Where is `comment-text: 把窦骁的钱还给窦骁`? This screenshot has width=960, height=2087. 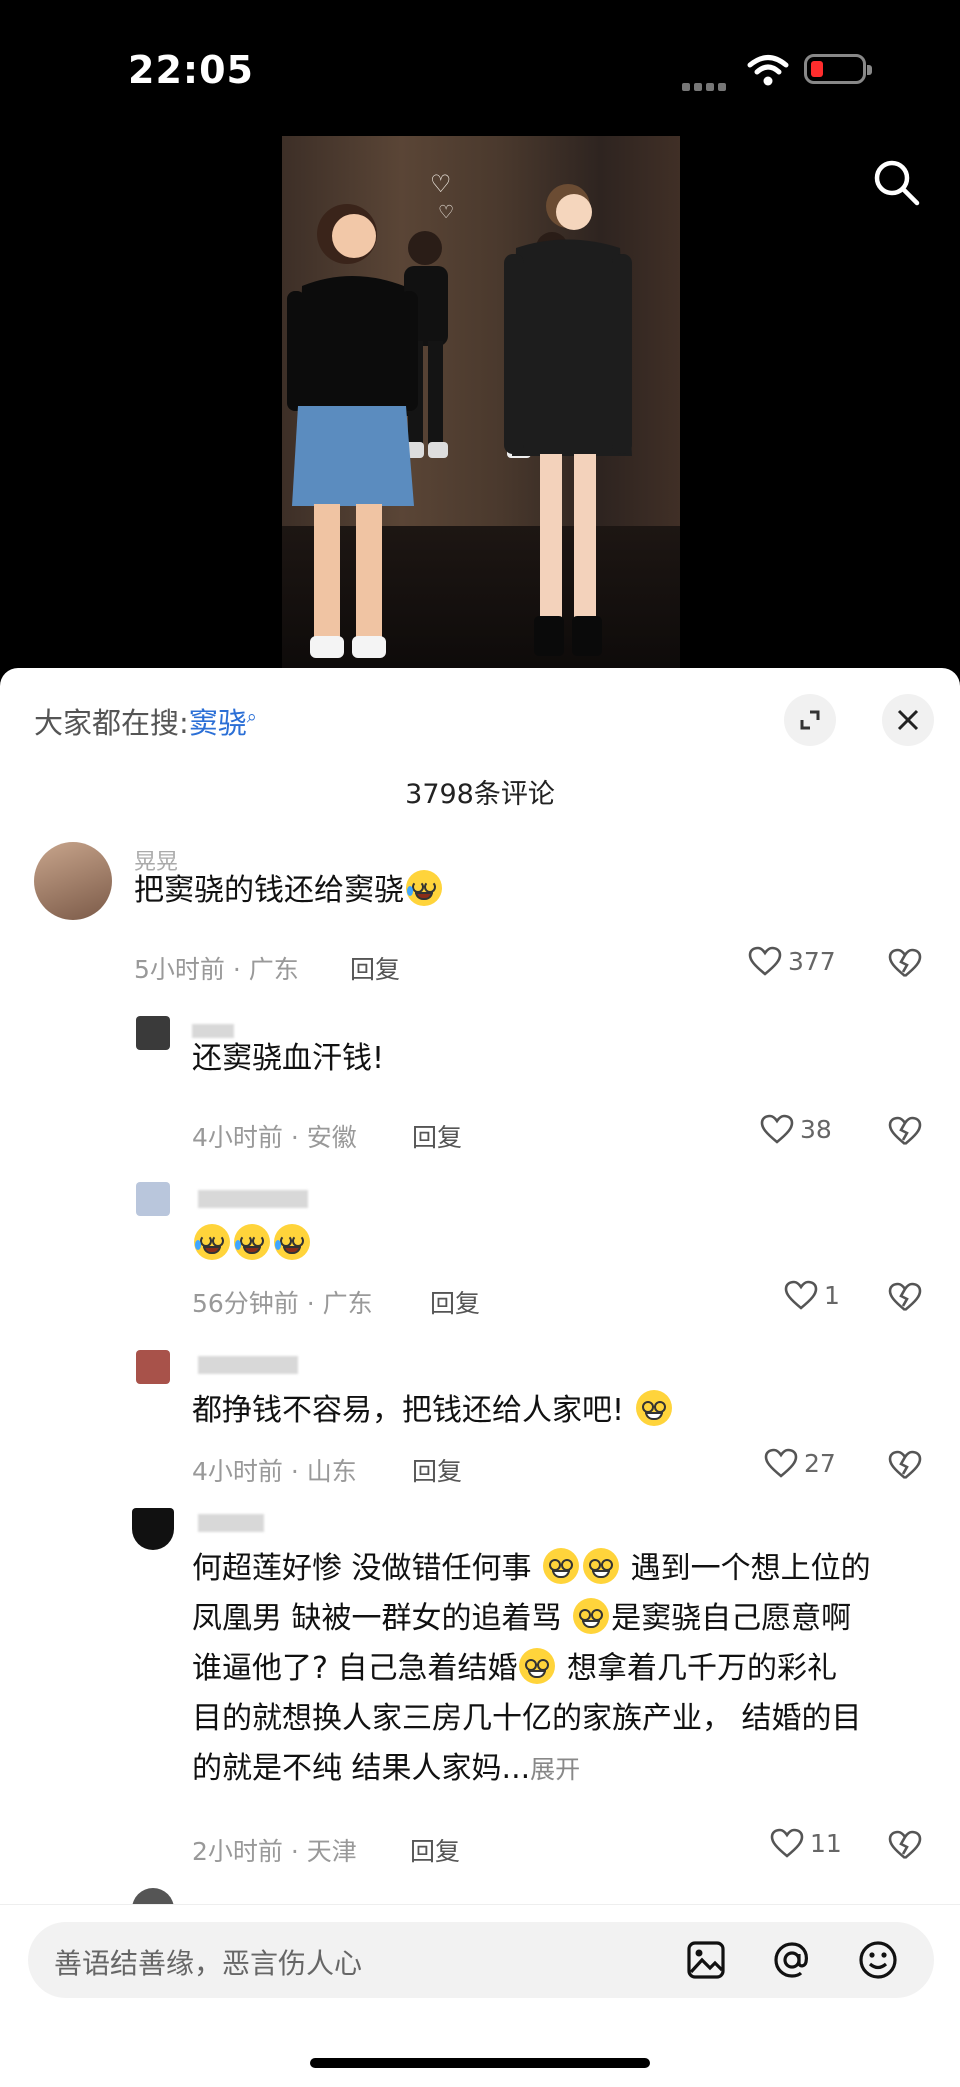
comment-text: 把窦骁的钱还给窦骁 is located at coordinates (289, 891).